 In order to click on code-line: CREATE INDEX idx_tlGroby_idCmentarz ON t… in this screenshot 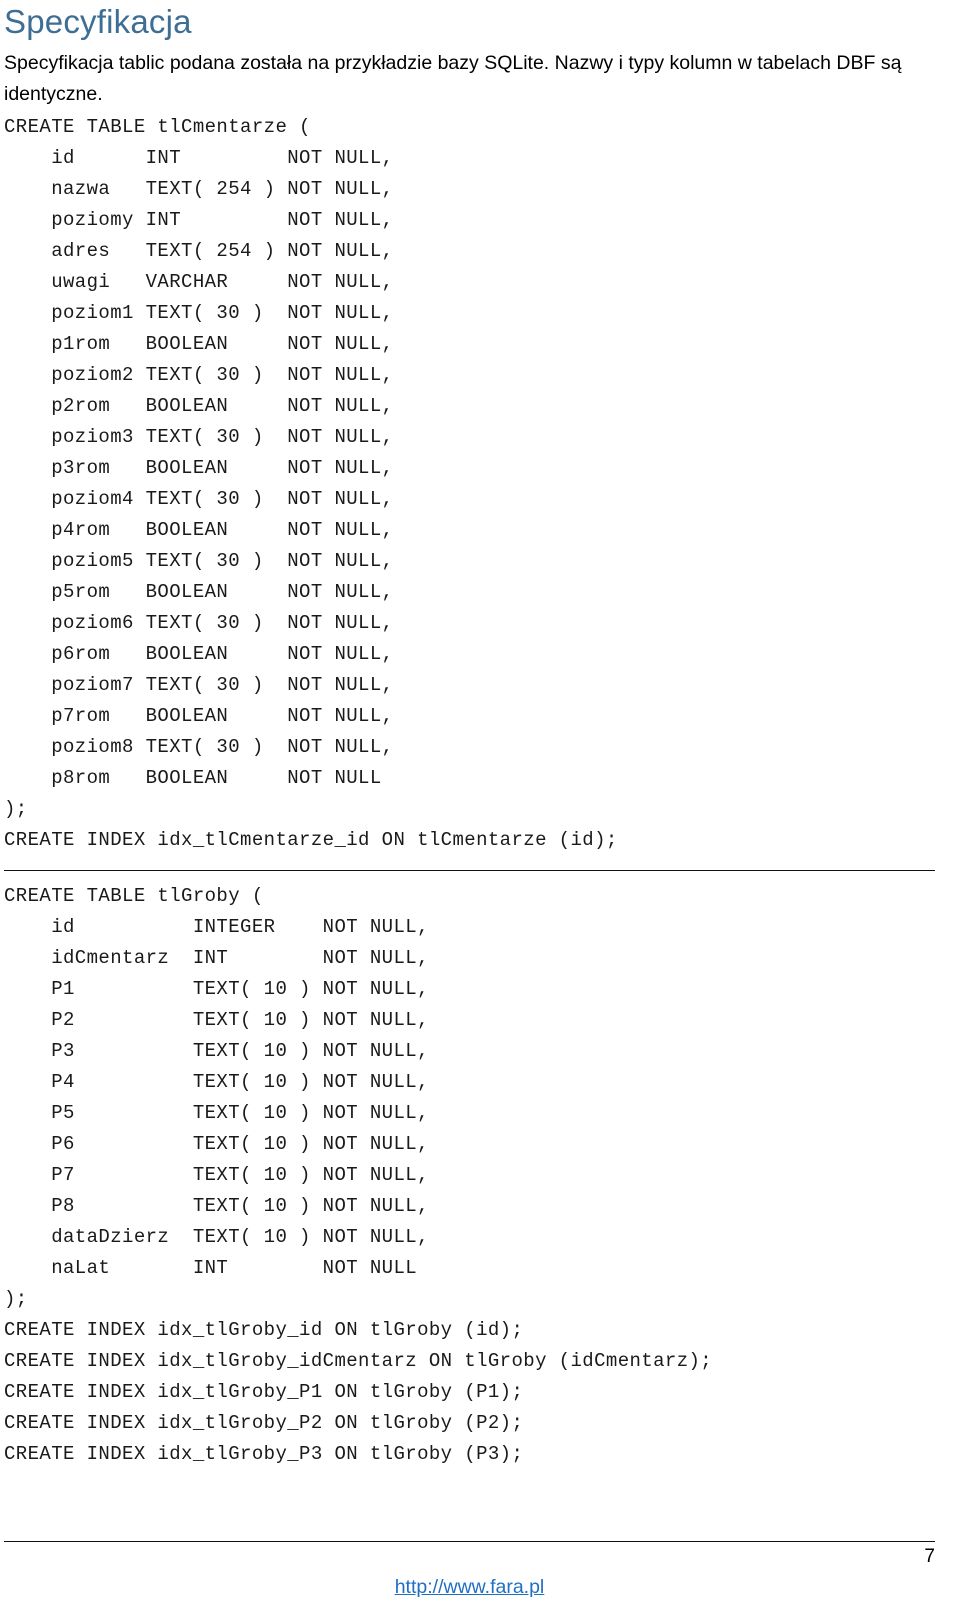, I will do `click(358, 1361)`.